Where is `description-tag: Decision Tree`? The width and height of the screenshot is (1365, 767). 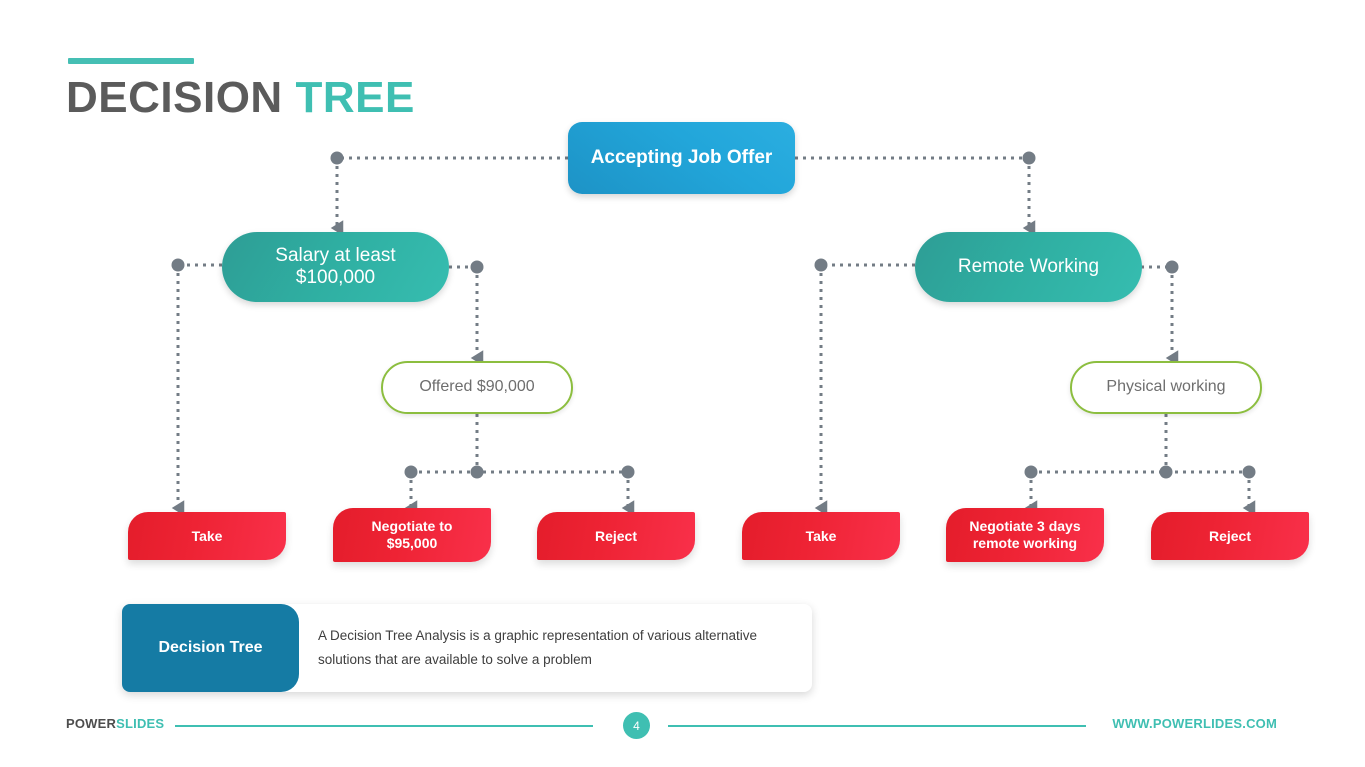 description-tag: Decision Tree is located at coordinates (210, 648).